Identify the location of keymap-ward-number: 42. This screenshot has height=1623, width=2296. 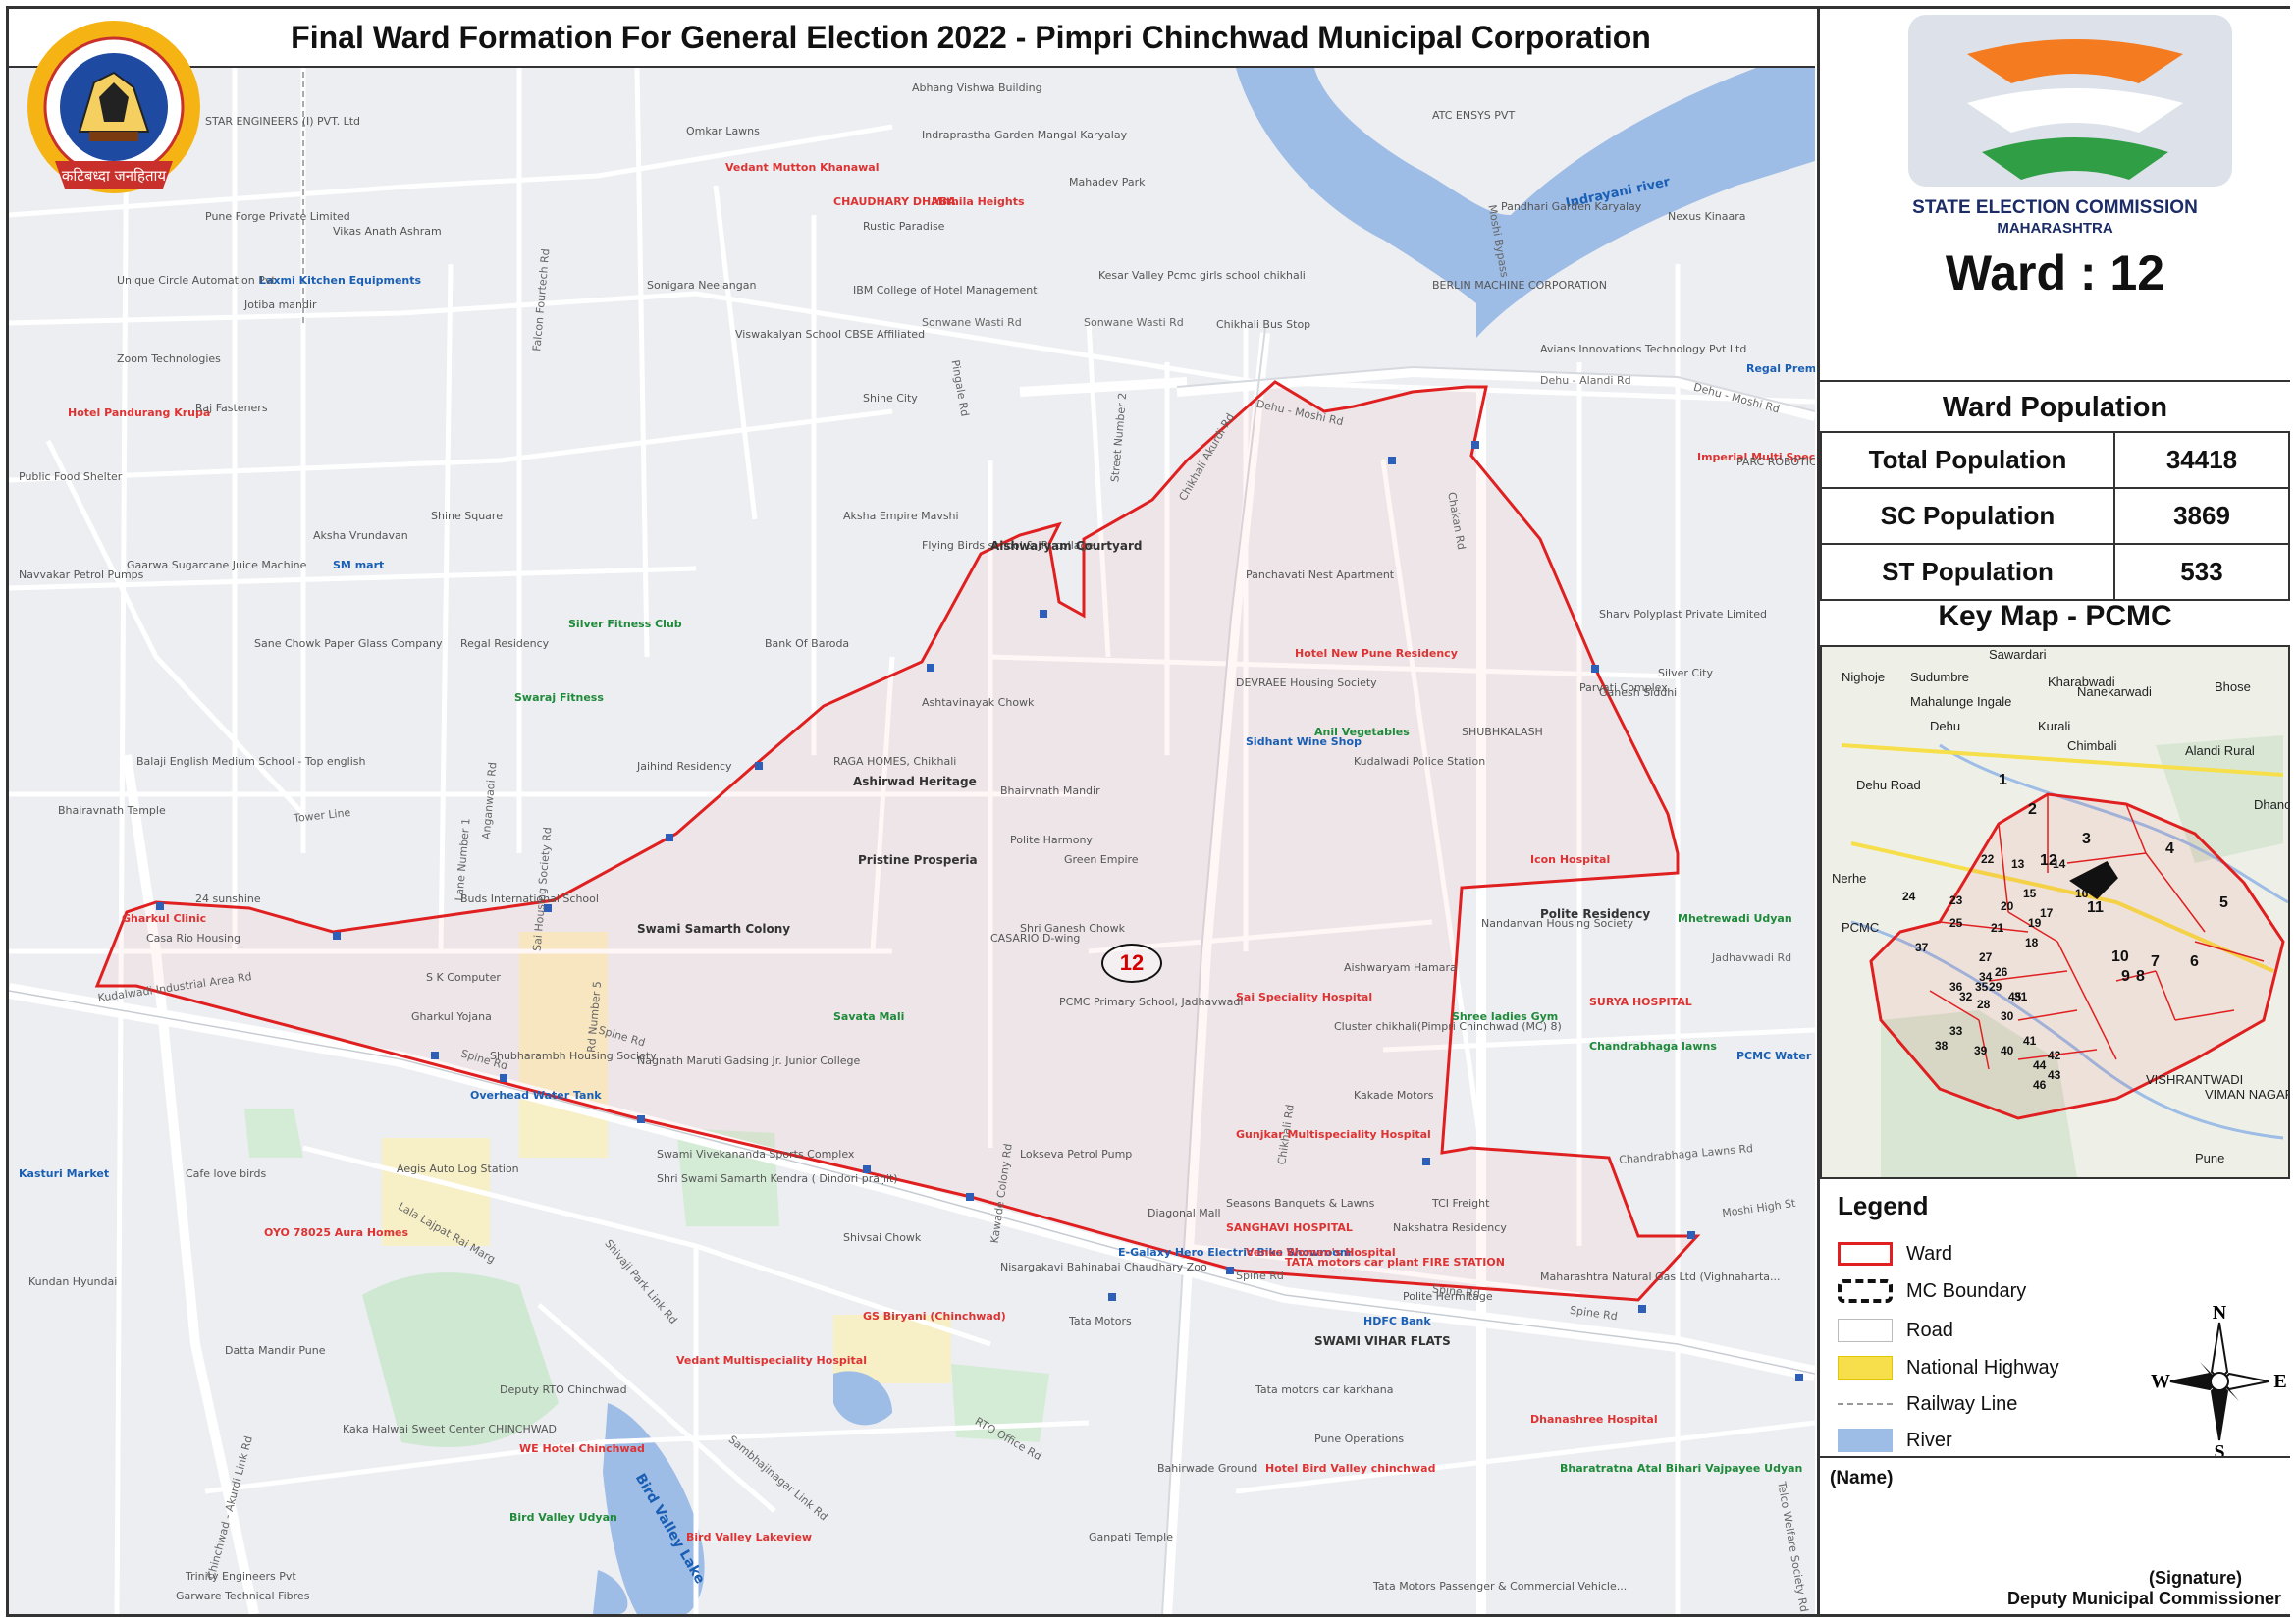
(2054, 1055).